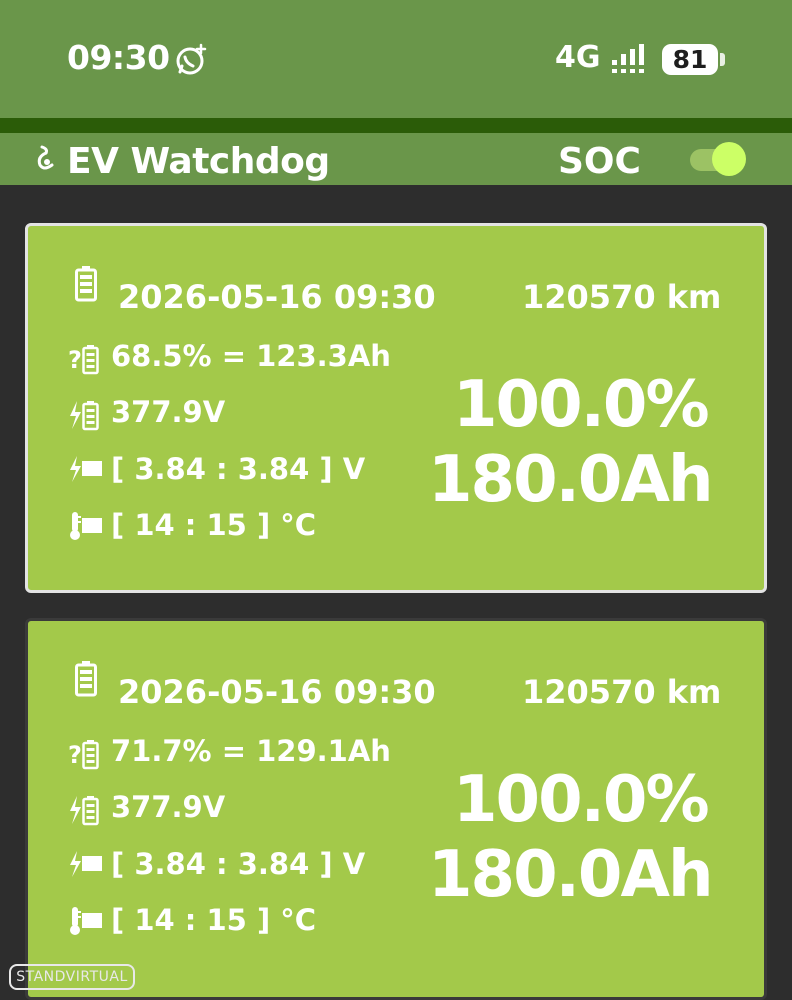  Describe the element at coordinates (251, 751) in the screenshot. I see `soc-value: 71.7% = 129.1Ah` at that location.